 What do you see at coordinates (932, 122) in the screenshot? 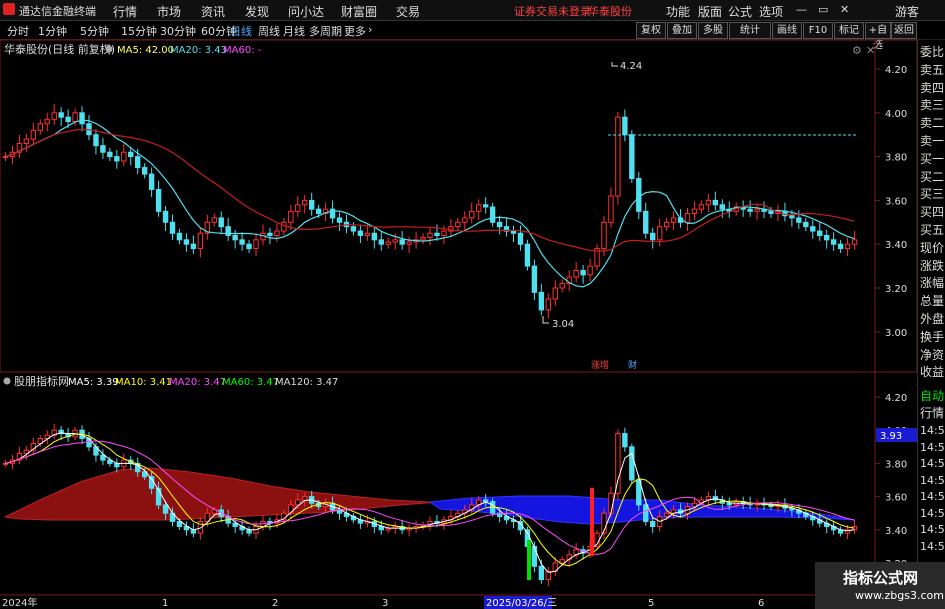
I see `rp-item: 卖二` at bounding box center [932, 122].